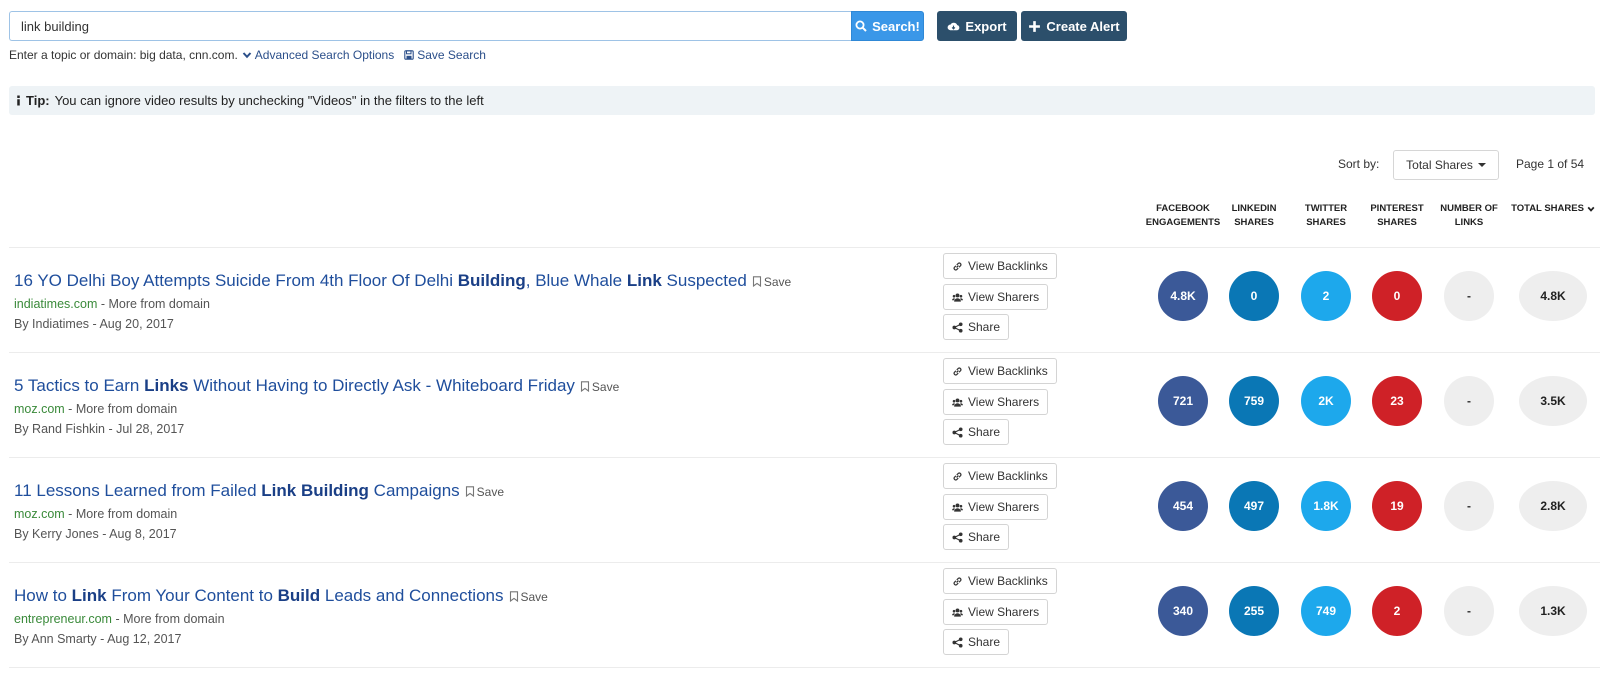 This screenshot has width=1600, height=675. What do you see at coordinates (430, 26) in the screenshot?
I see `search-input` at bounding box center [430, 26].